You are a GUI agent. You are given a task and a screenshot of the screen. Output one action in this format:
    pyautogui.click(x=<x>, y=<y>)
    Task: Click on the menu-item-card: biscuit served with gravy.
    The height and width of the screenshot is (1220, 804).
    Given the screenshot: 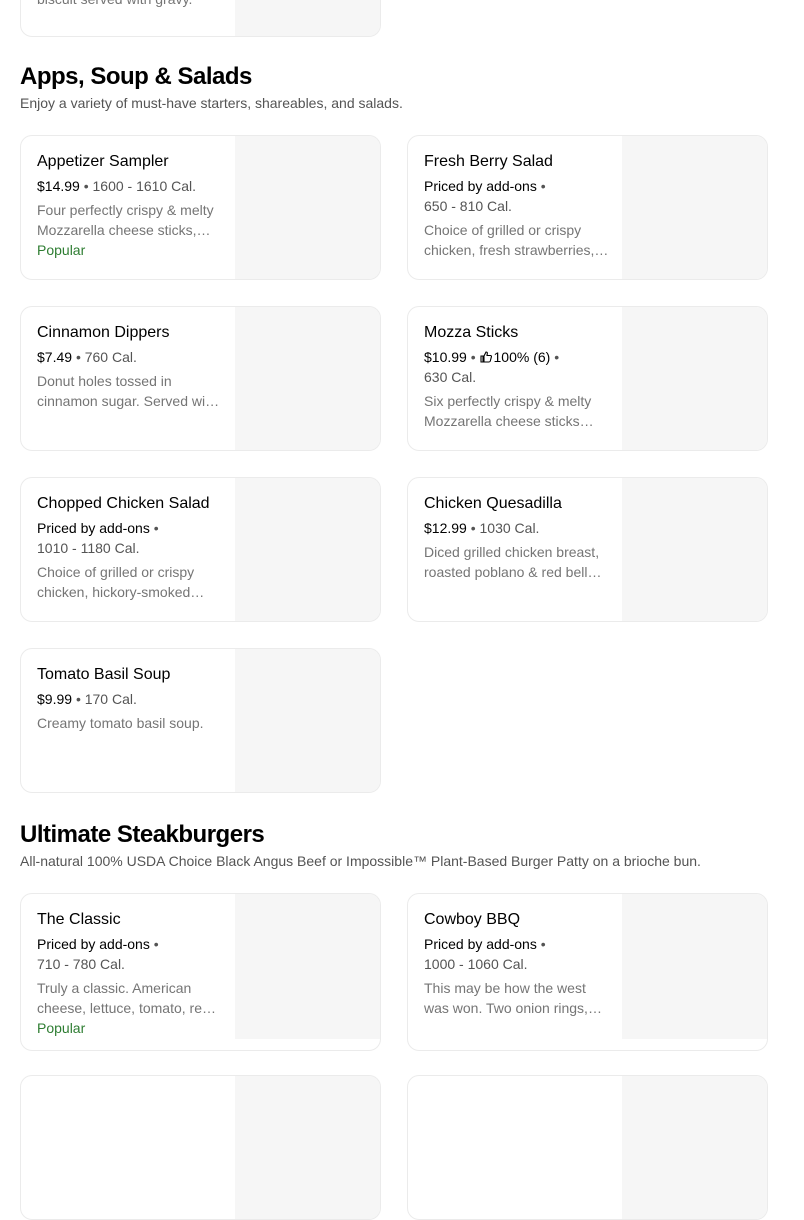 What is the action you would take?
    pyautogui.click(x=200, y=18)
    